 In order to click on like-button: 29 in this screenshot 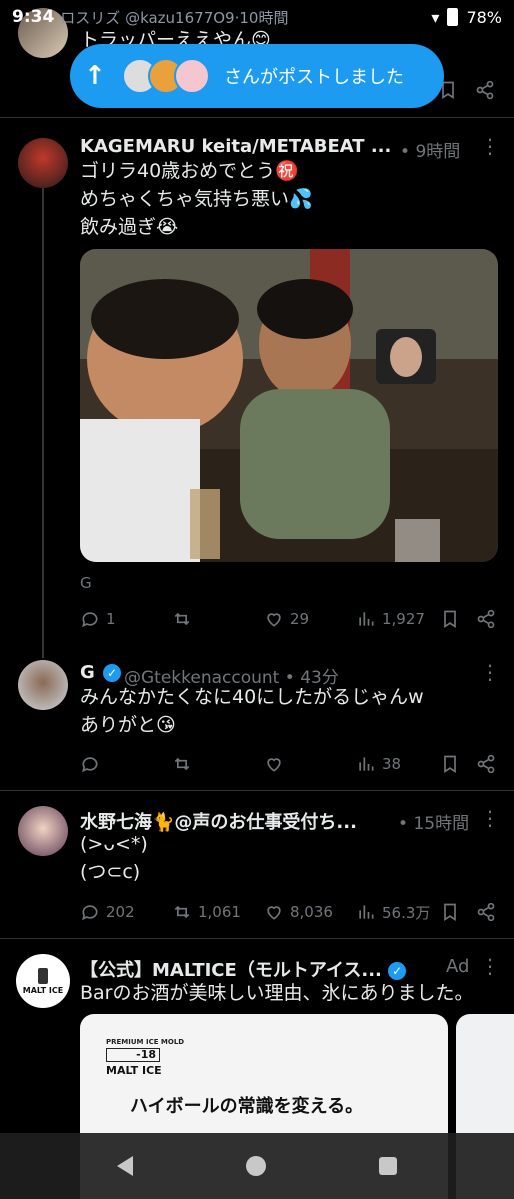, I will do `click(310, 619)`.